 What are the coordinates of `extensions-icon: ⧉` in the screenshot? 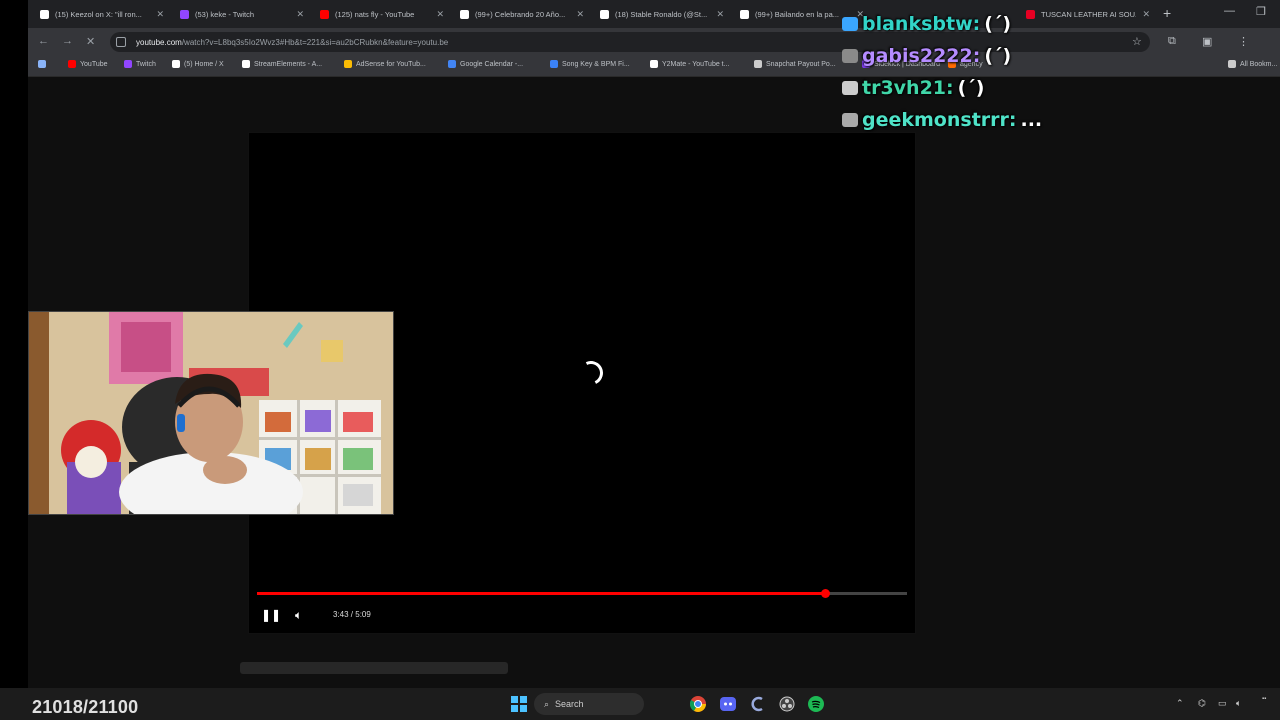 It's located at (1172, 41).